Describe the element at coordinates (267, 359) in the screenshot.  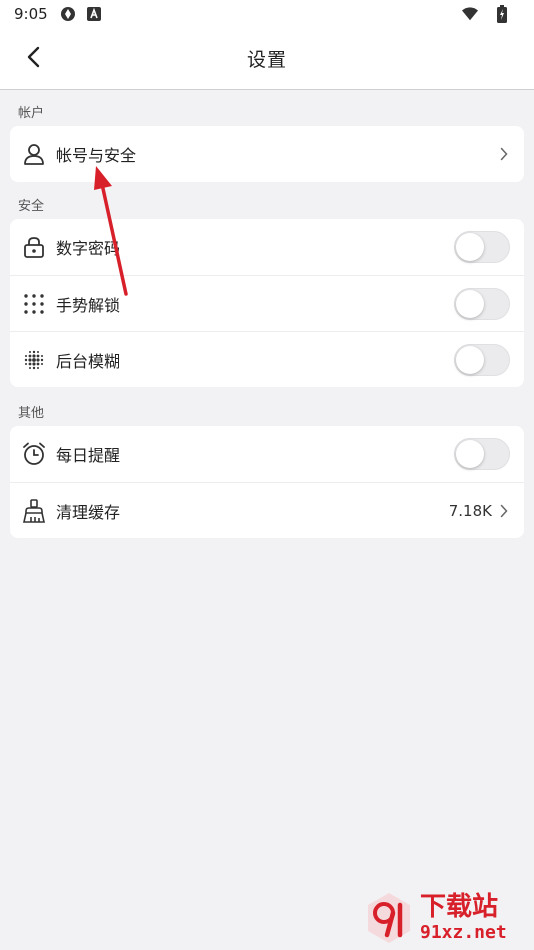
I see `background-blur-row: 后台模糊` at that location.